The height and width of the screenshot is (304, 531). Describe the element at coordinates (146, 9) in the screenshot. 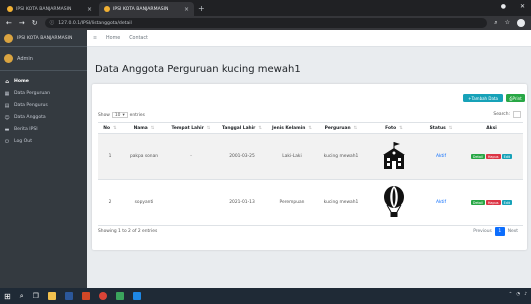

I see `browser-tab-2: IPSI KOTA BANJARMASIN ×` at that location.